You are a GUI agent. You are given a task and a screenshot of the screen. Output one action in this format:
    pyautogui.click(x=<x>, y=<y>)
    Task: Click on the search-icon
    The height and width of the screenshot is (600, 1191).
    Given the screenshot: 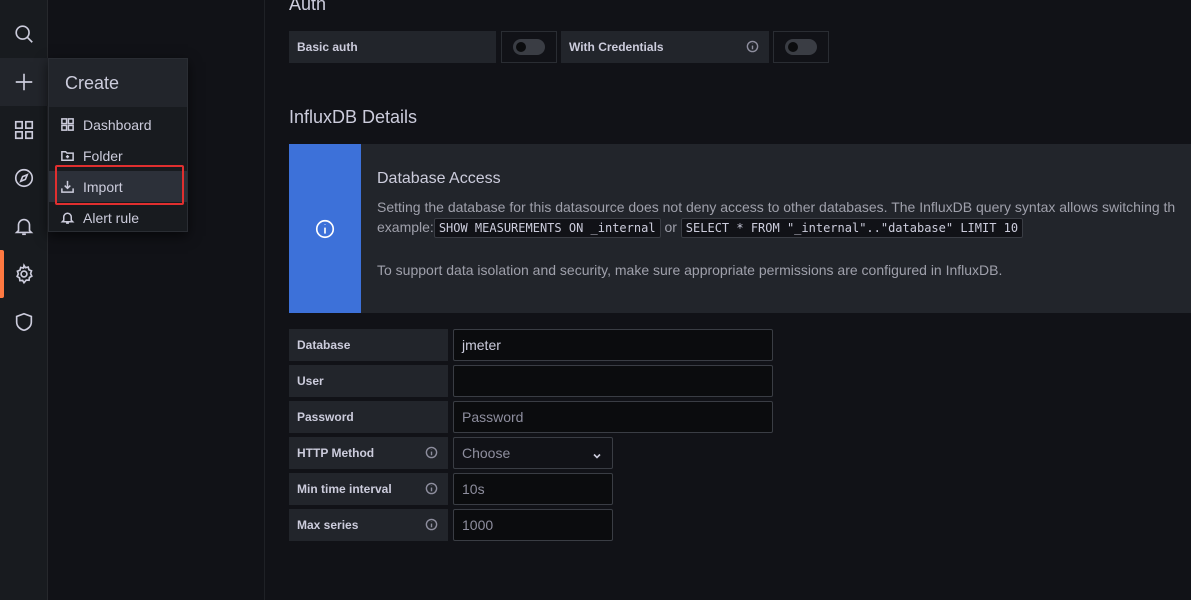 What is the action you would take?
    pyautogui.click(x=24, y=34)
    